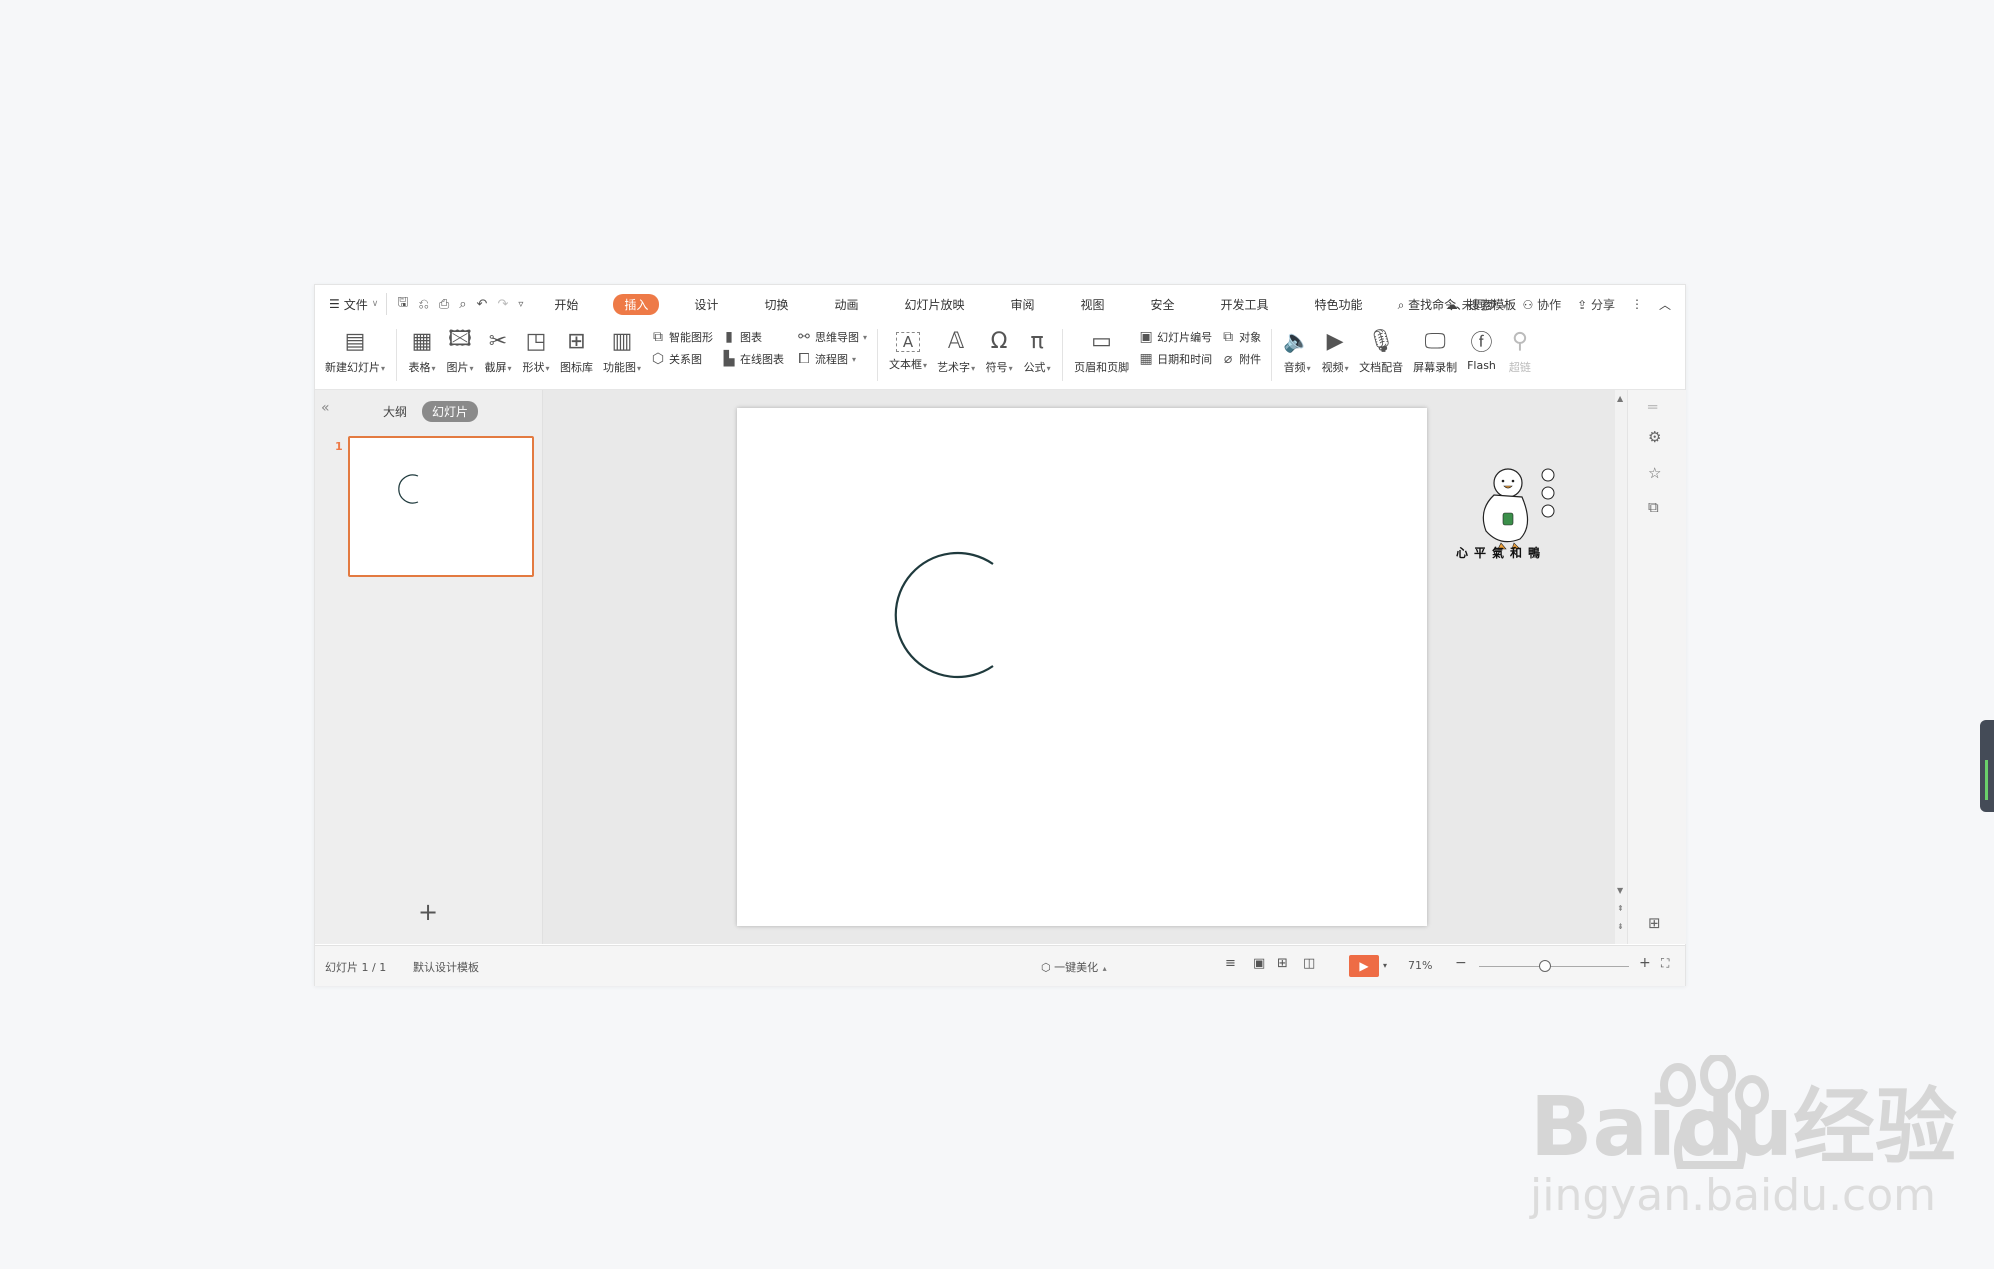  Describe the element at coordinates (1987, 766) in the screenshot. I see `edge-widget` at that location.